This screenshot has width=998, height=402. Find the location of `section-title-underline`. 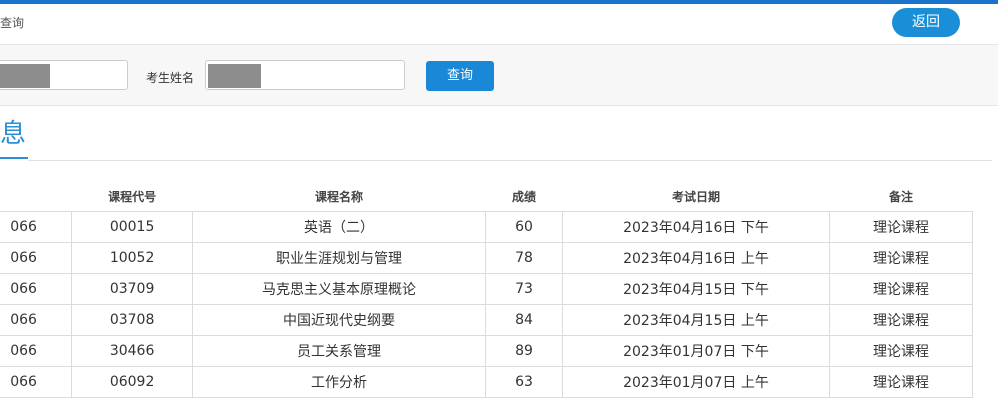

section-title-underline is located at coordinates (14, 158).